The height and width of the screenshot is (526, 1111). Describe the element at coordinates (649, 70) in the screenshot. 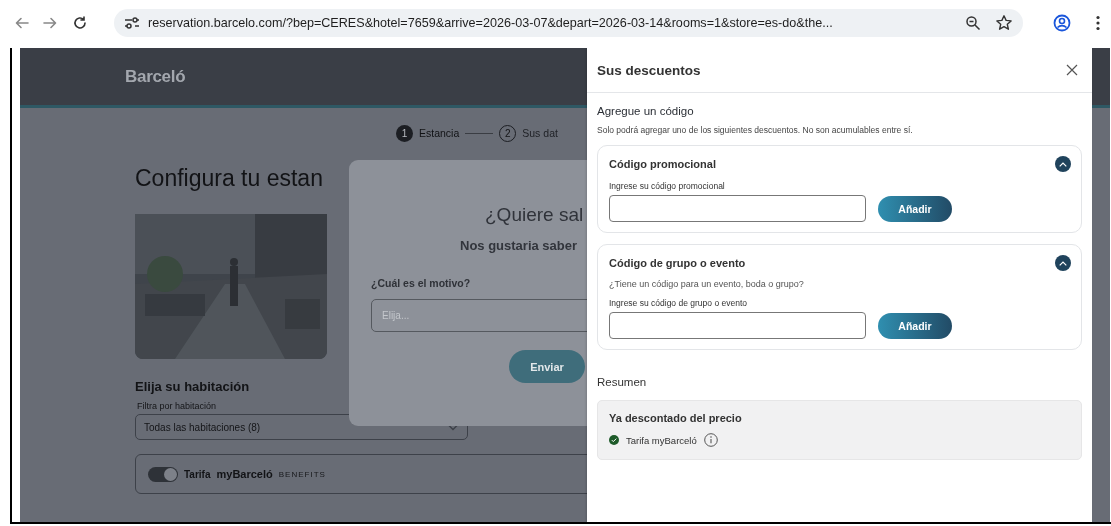

I see `panel-title: Sus descuentos` at that location.